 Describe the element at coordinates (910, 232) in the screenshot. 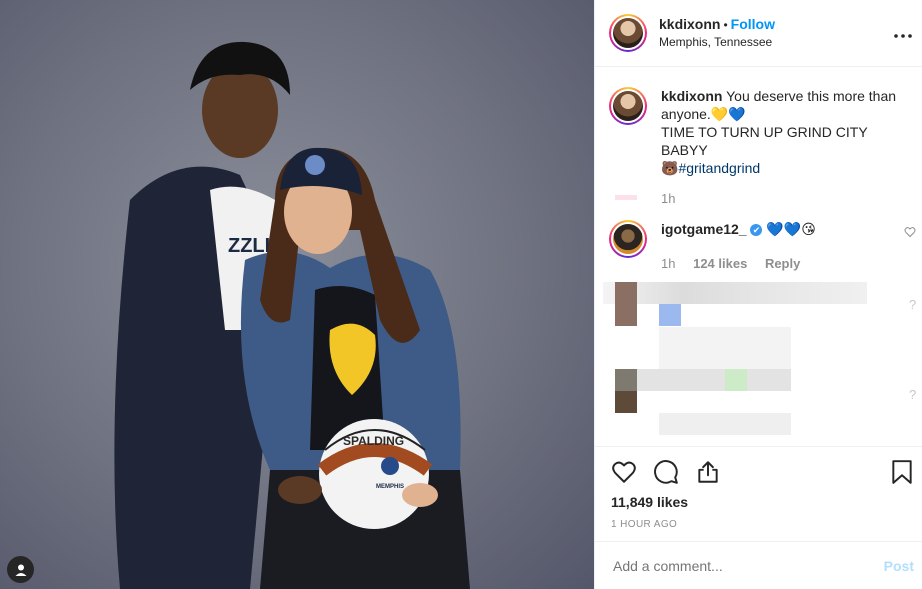

I see `comment-like-heart-icon` at that location.